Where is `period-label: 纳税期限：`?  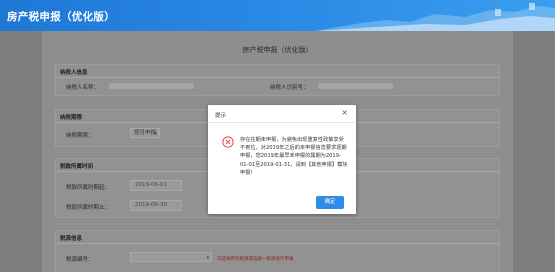
period-label: 纳税期限： is located at coordinates (80, 136).